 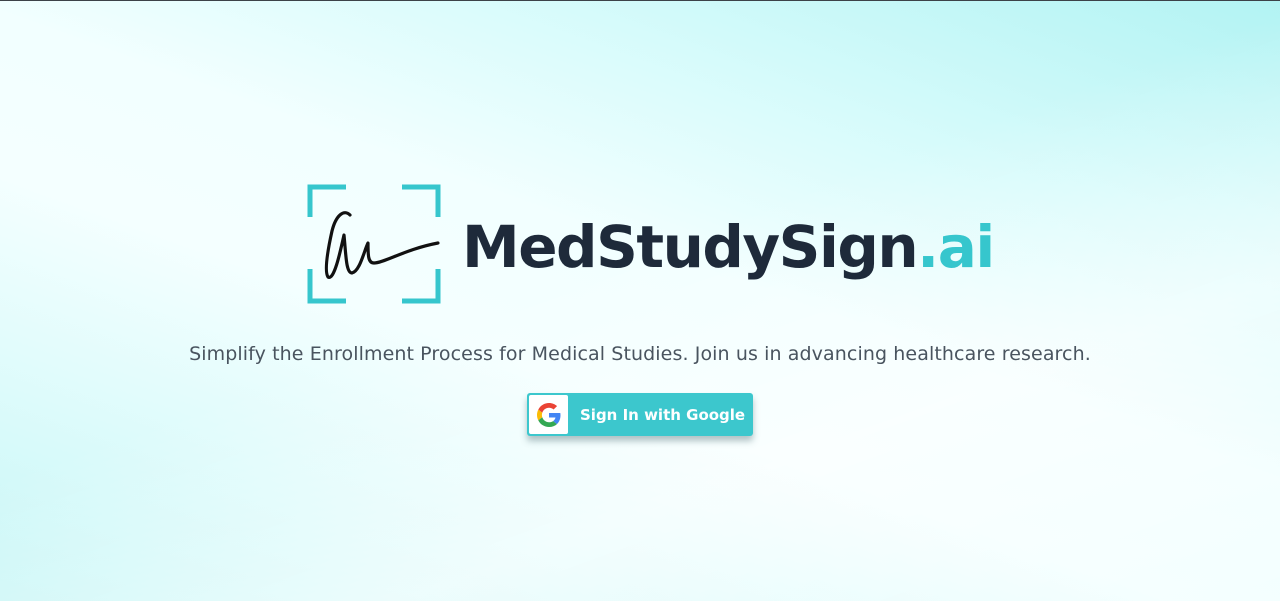 I want to click on brand-wordmark: MedStudySign.ai, so click(x=728, y=245).